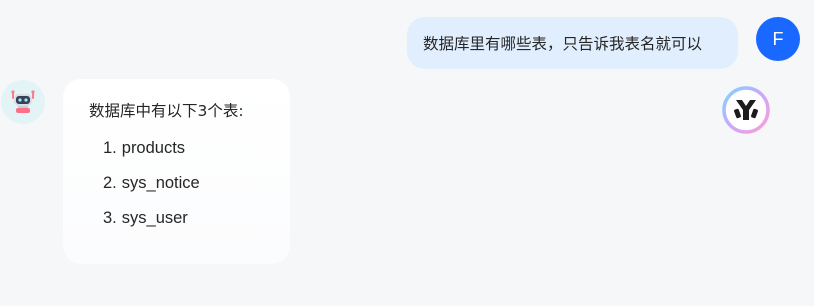 The height and width of the screenshot is (306, 814). I want to click on list-item-number: 3., so click(110, 218).